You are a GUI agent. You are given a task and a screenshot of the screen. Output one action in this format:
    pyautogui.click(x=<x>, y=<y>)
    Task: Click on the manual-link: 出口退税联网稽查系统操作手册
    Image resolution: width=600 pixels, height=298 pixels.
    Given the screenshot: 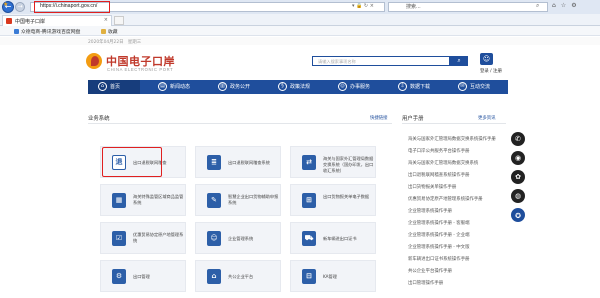 What is the action you would take?
    pyautogui.click(x=438, y=175)
    